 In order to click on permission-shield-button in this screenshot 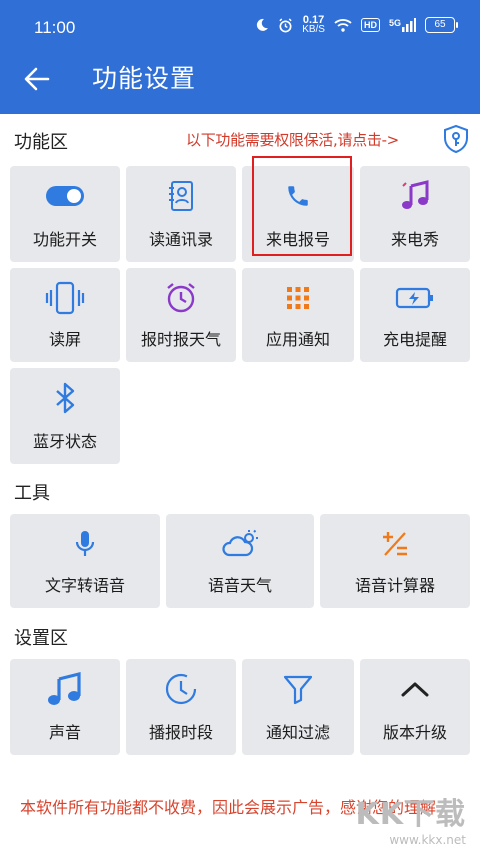, I will do `click(456, 139)`.